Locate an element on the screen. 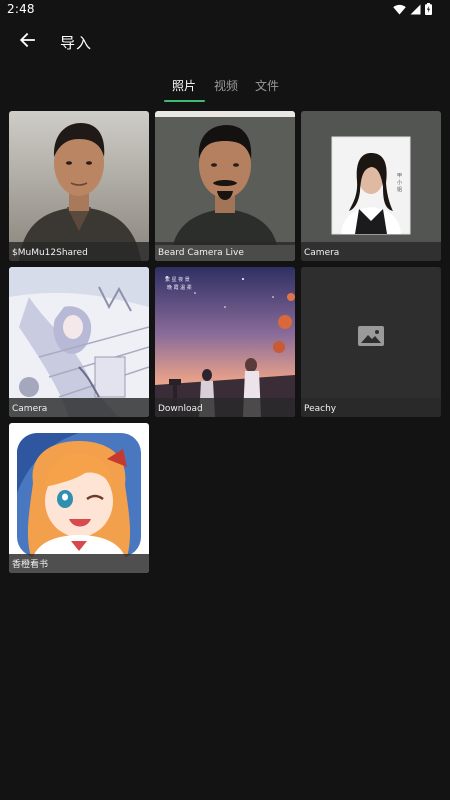 The image size is (450, 800). wifi-icon is located at coordinates (399, 9).